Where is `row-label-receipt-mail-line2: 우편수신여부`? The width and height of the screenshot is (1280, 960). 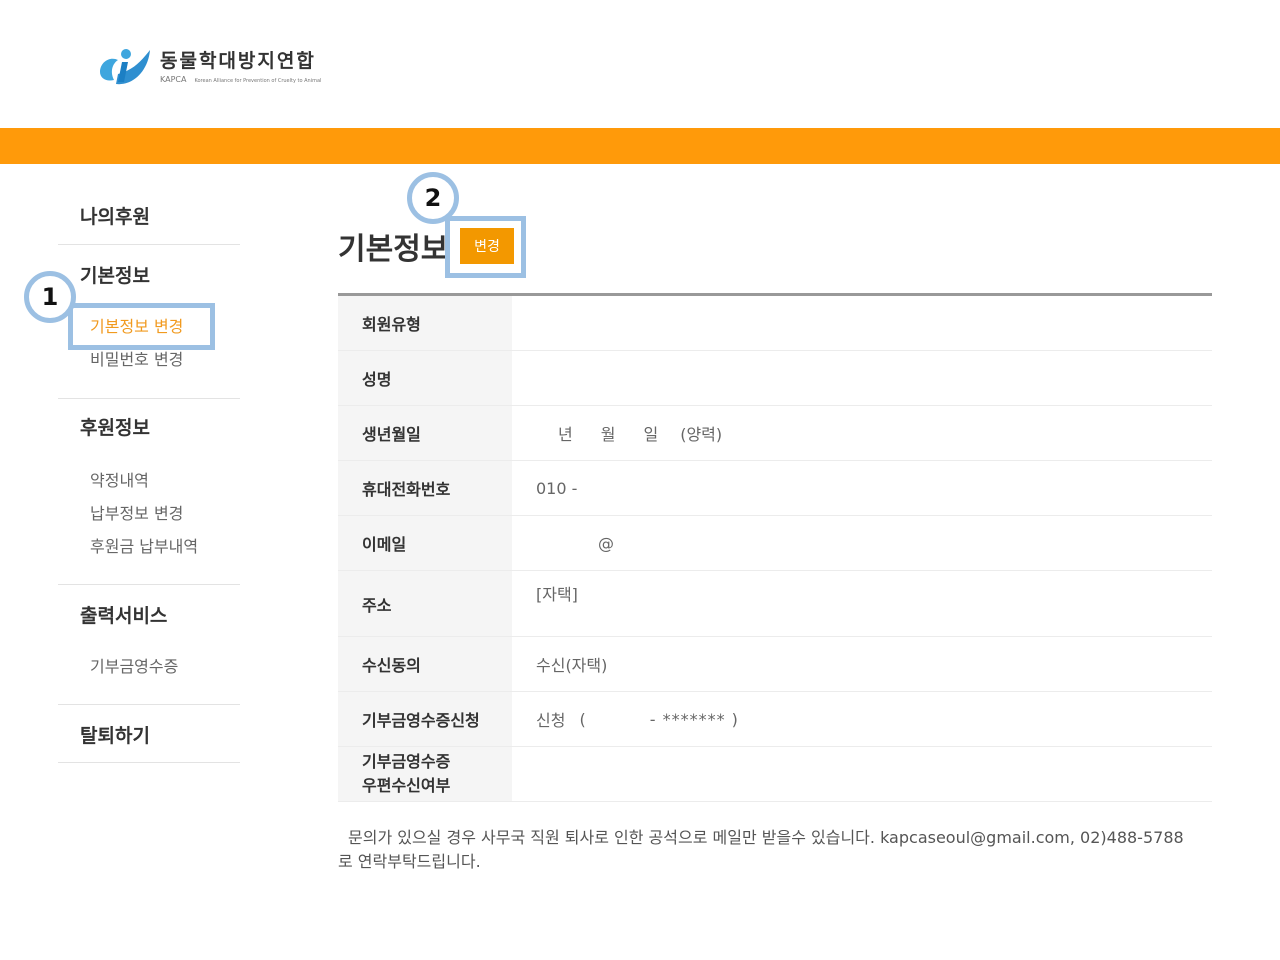
row-label-receipt-mail-line2: 우편수신여부 is located at coordinates (406, 785).